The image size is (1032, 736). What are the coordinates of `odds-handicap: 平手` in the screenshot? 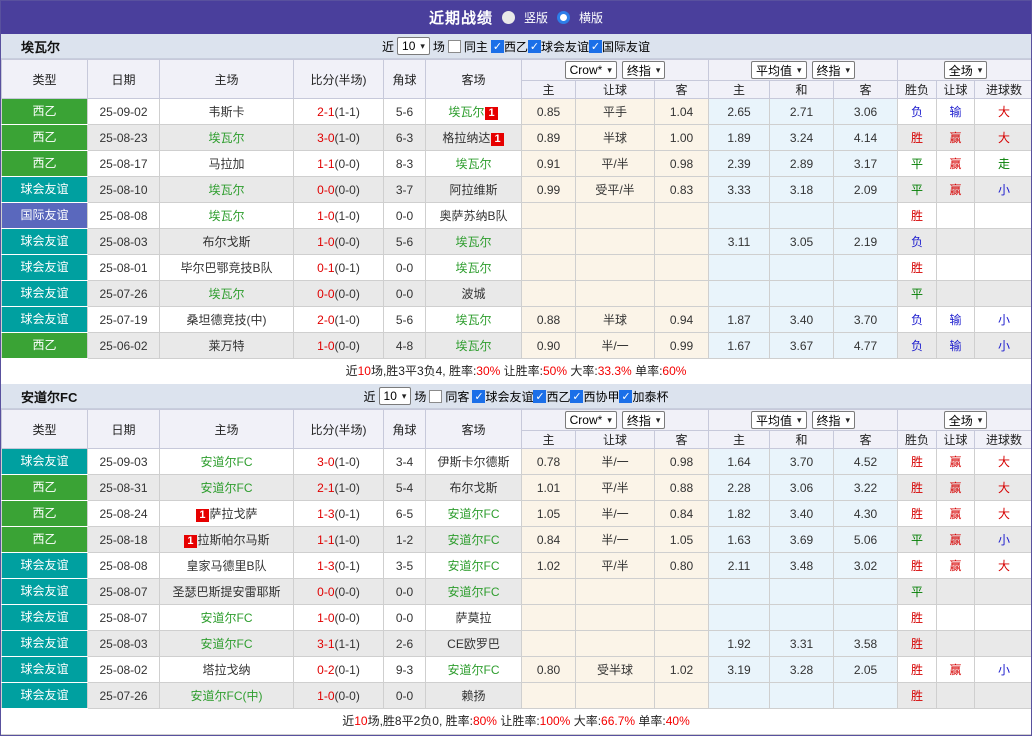 It's located at (615, 111).